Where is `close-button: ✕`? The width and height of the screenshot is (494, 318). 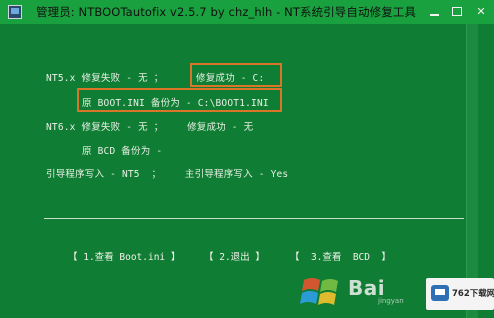 close-button: ✕ is located at coordinates (481, 11).